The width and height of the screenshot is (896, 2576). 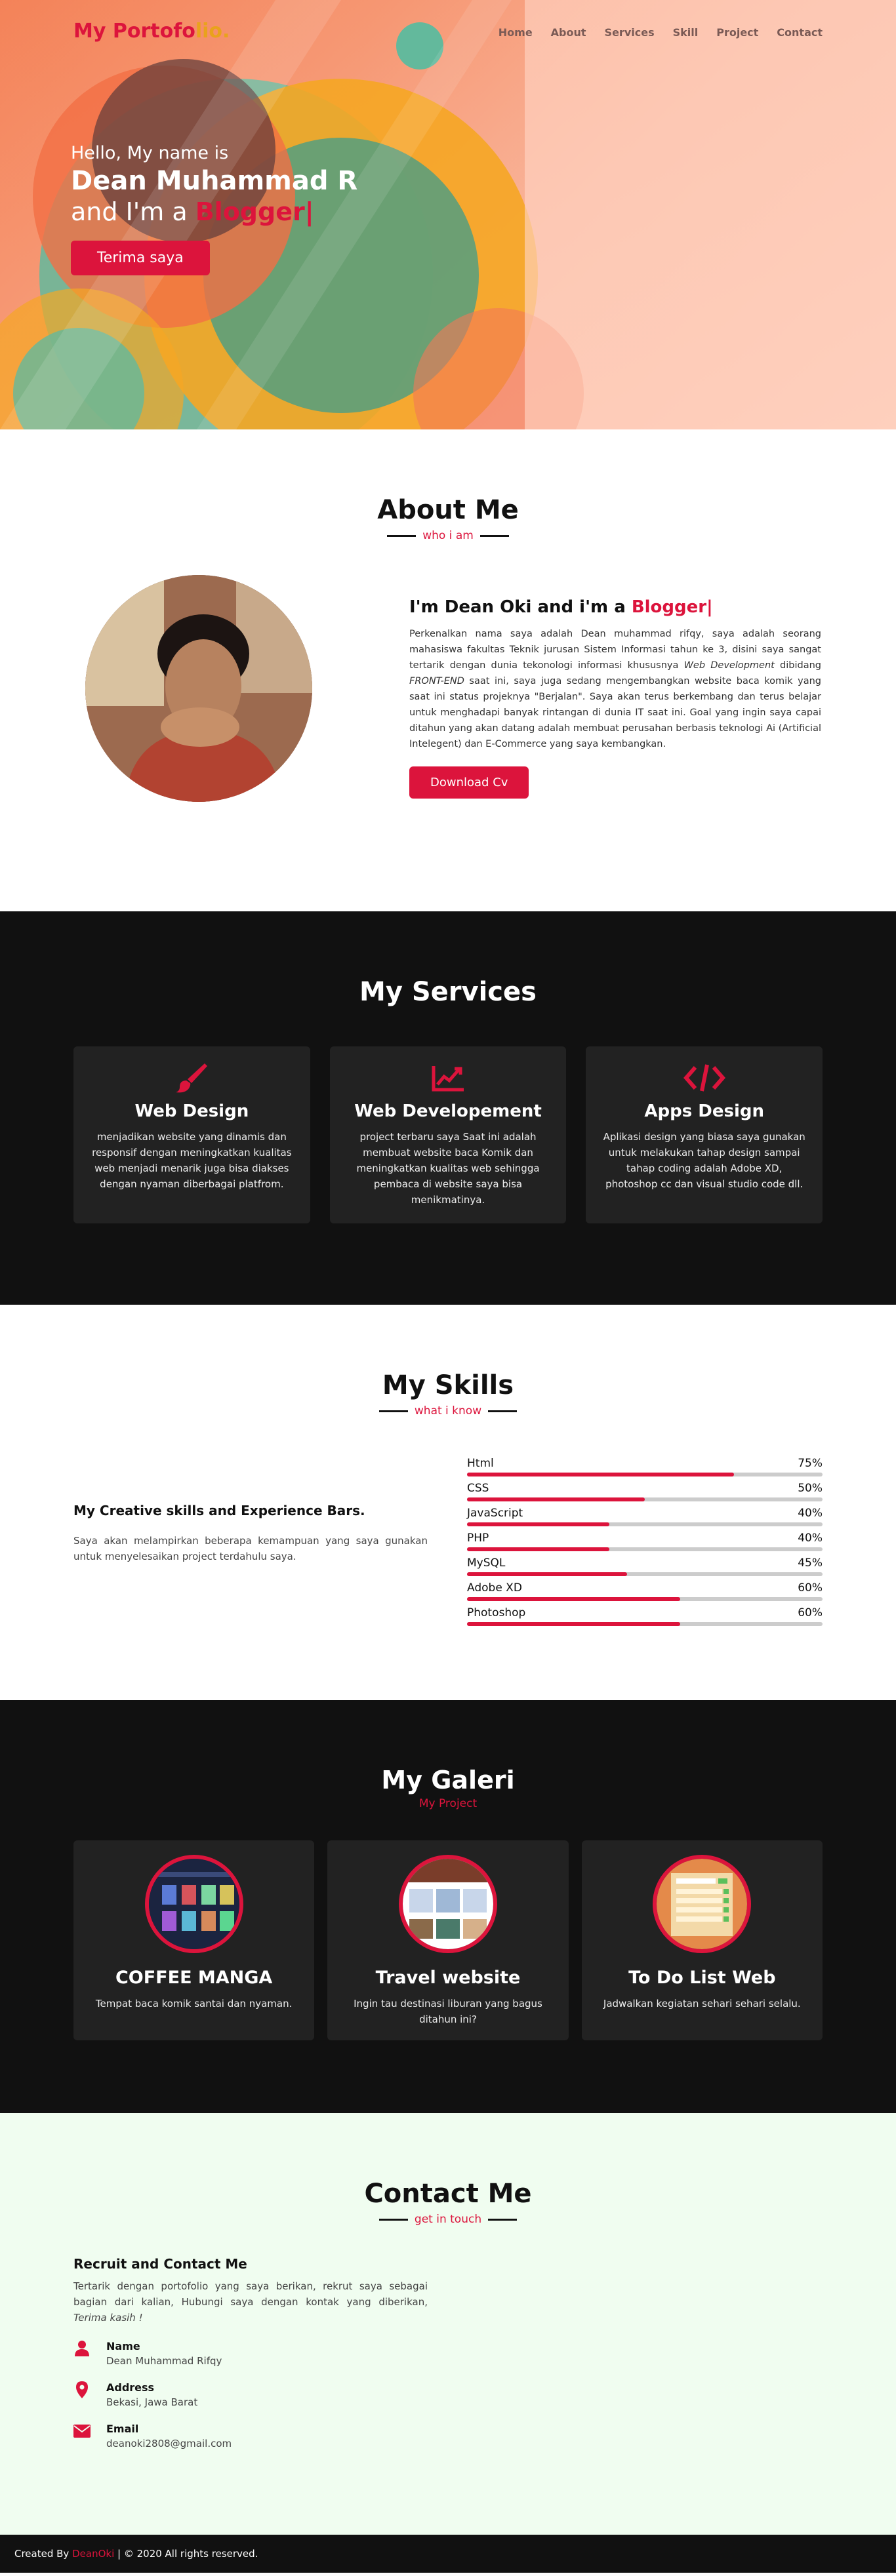 What do you see at coordinates (82, 2431) in the screenshot?
I see `envelope-icon` at bounding box center [82, 2431].